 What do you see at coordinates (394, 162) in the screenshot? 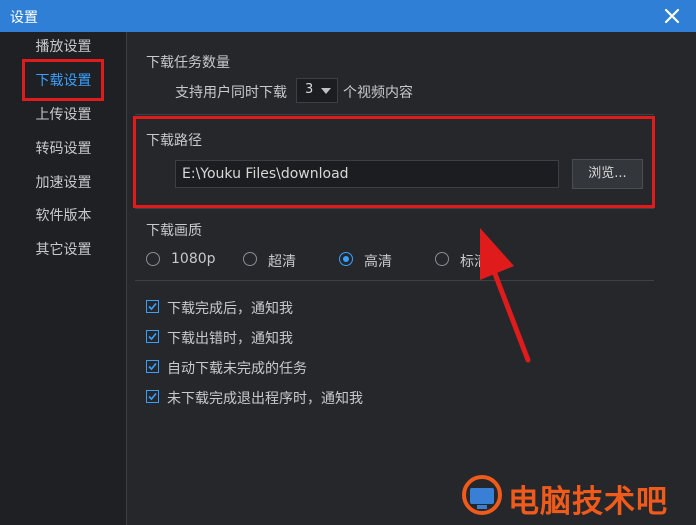
I see `annotation-highlight-path` at bounding box center [394, 162].